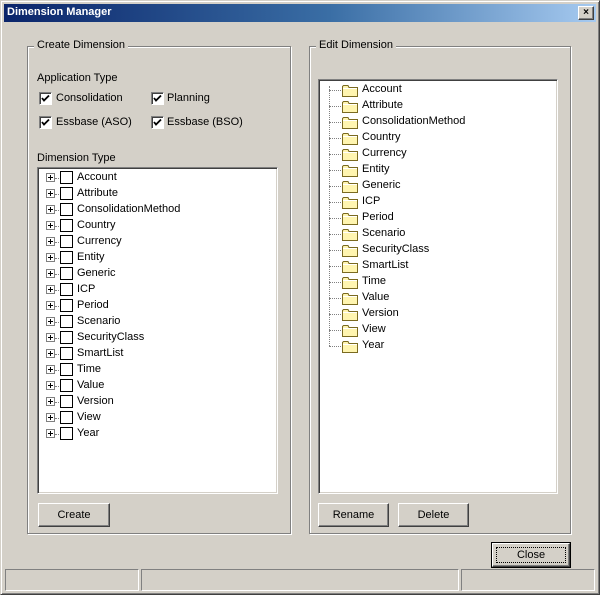  I want to click on dimension-type-item: ConsolidationMethod, so click(153, 210).